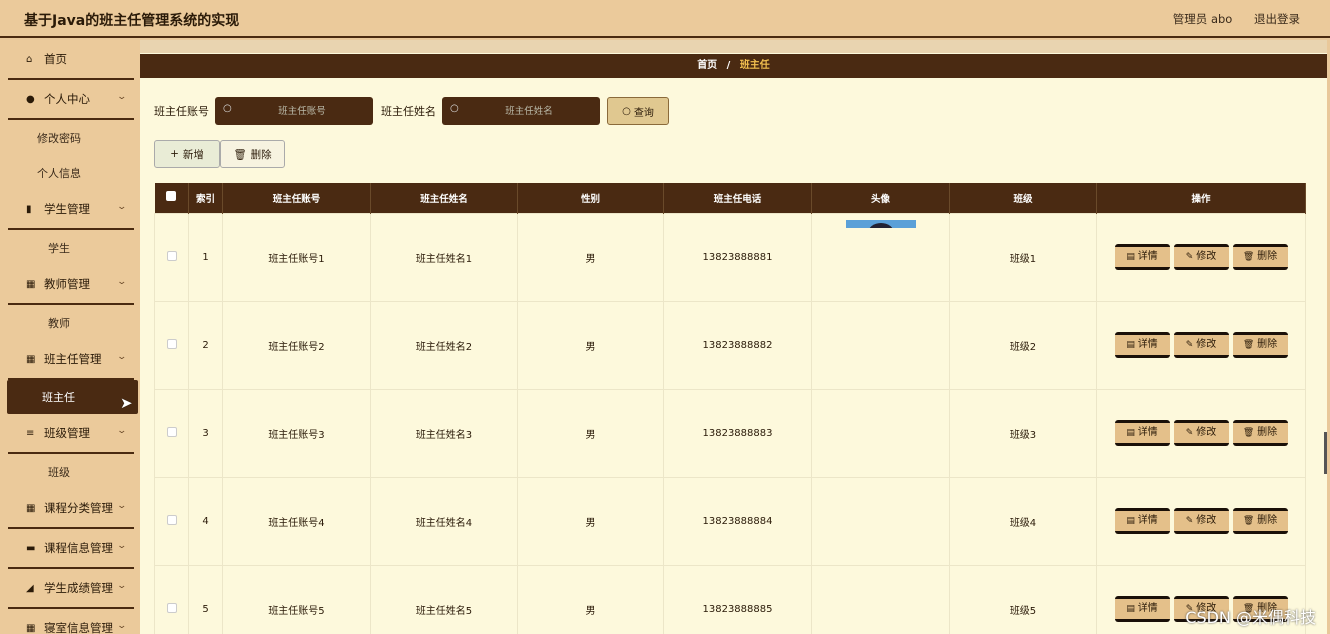 The image size is (1330, 634). Describe the element at coordinates (252, 154) in the screenshot. I see `batch-delete-button: 🗑 删除` at that location.